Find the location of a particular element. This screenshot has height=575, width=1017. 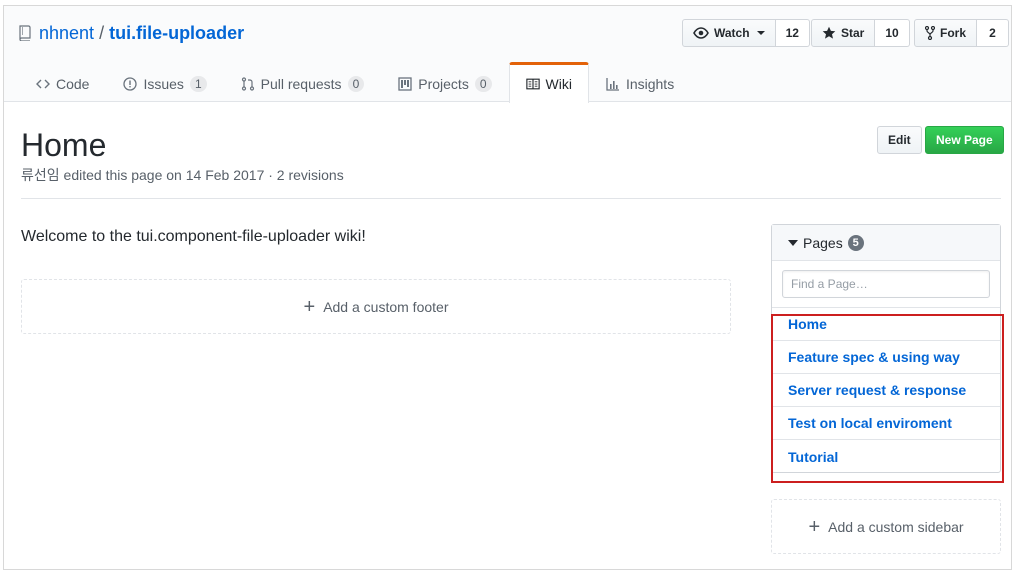

tab-issues-label: Issues is located at coordinates (163, 83).